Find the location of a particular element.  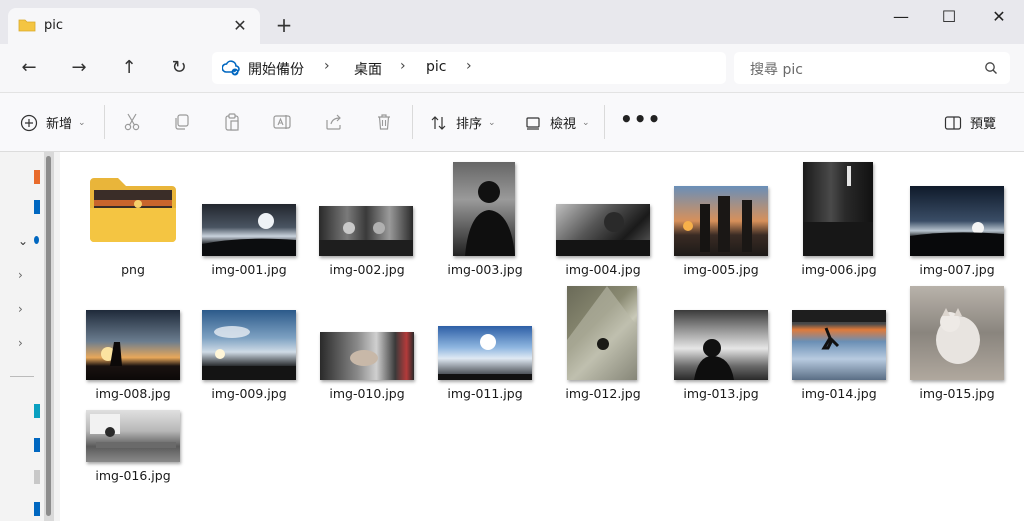

new-label: 新增 is located at coordinates (59, 124).